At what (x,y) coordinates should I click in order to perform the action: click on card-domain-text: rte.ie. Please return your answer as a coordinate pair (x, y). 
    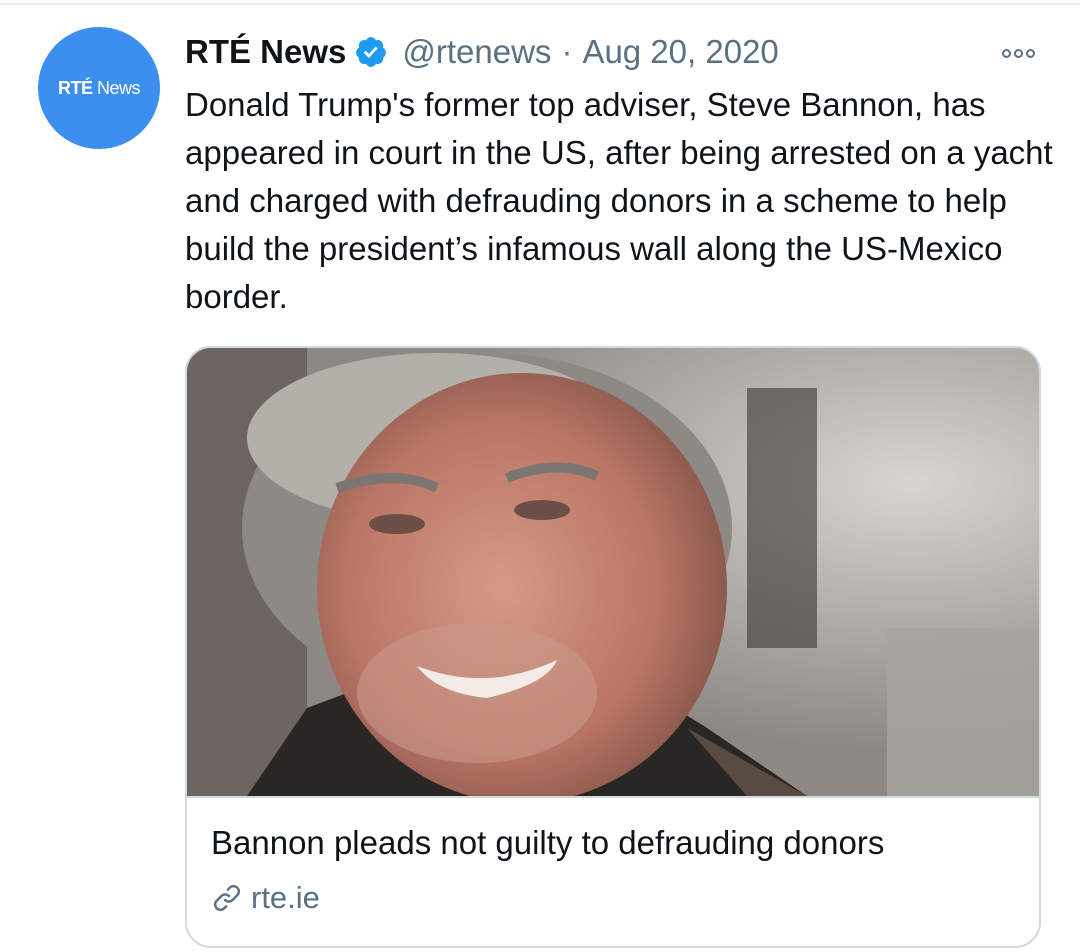
    Looking at the image, I should click on (285, 897).